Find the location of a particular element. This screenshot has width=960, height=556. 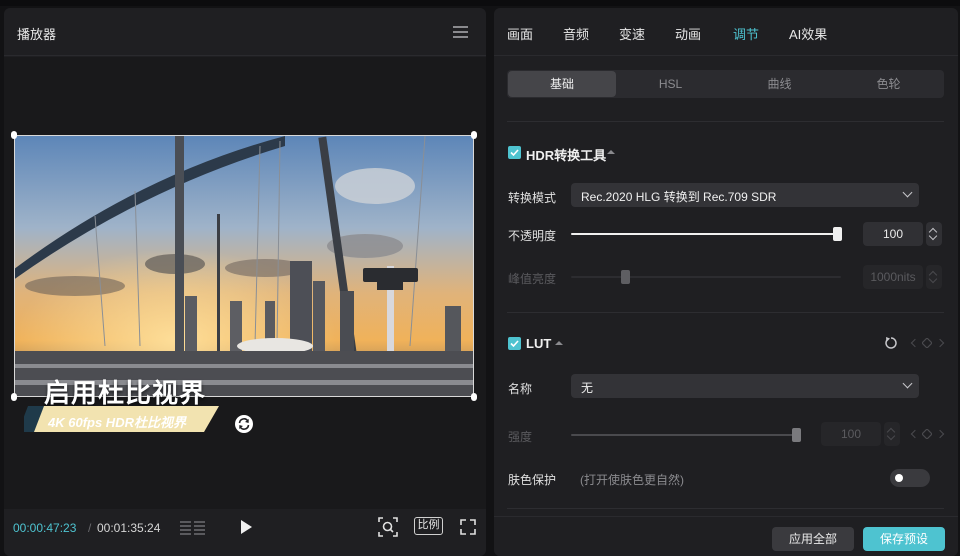

strength-slider-knob is located at coordinates (796, 435).